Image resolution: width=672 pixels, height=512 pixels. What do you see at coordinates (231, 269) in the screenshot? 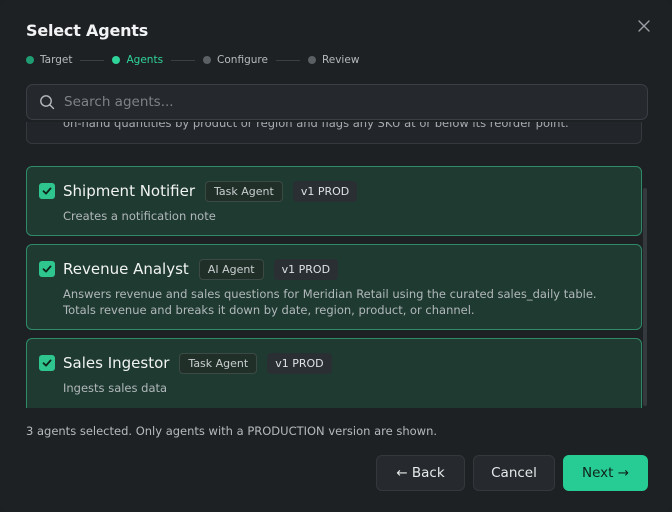
I see `agent-type-badge: AI Agent` at bounding box center [231, 269].